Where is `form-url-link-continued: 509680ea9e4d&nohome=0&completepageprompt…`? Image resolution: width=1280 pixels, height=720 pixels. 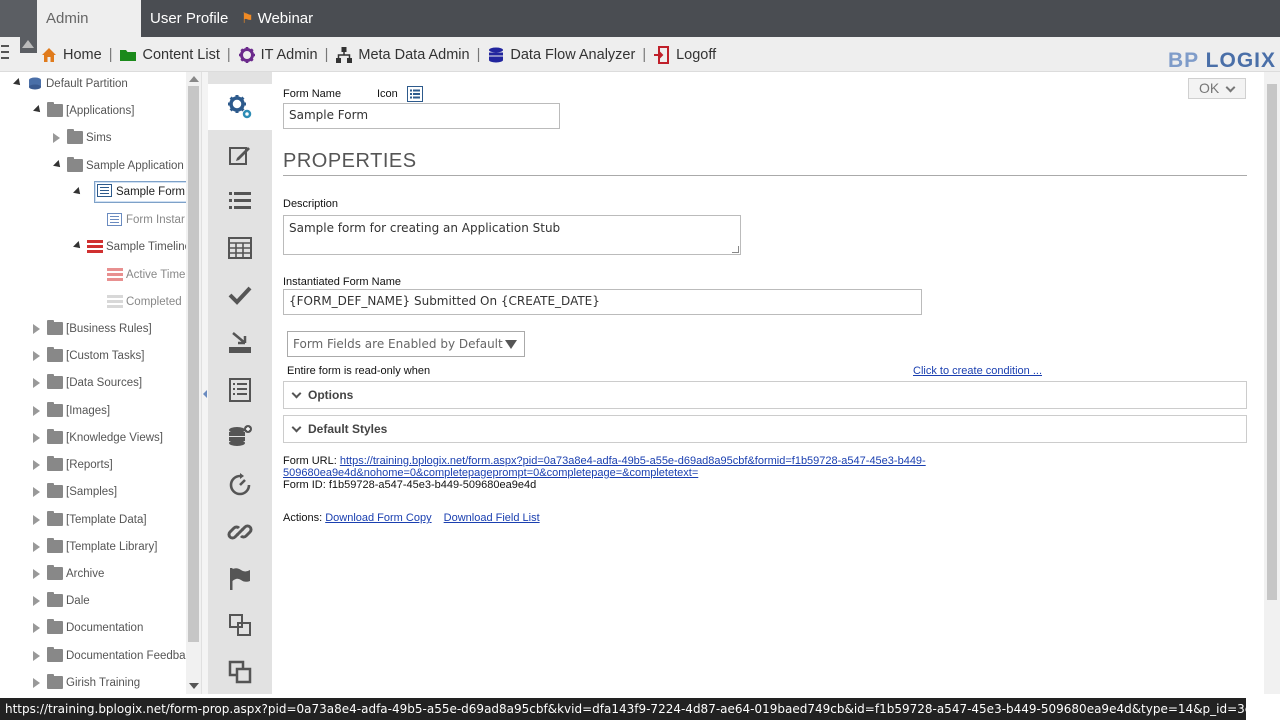
form-url-link-continued: 509680ea9e4d&nohome=0&completepageprompt… is located at coordinates (490, 473).